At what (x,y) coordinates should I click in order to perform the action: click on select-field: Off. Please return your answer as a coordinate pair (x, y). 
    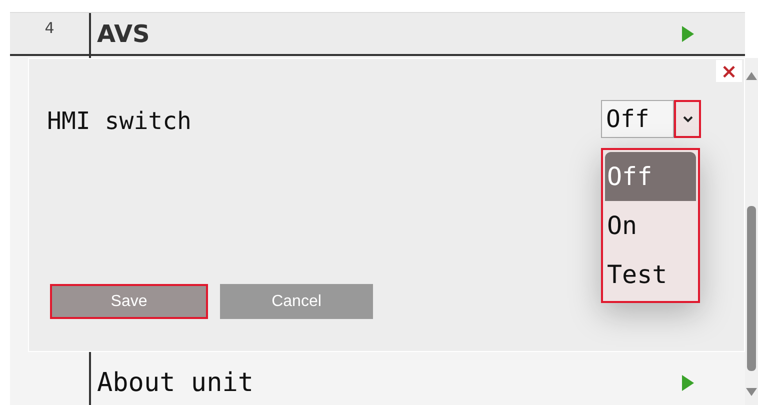
    Looking at the image, I should click on (637, 119).